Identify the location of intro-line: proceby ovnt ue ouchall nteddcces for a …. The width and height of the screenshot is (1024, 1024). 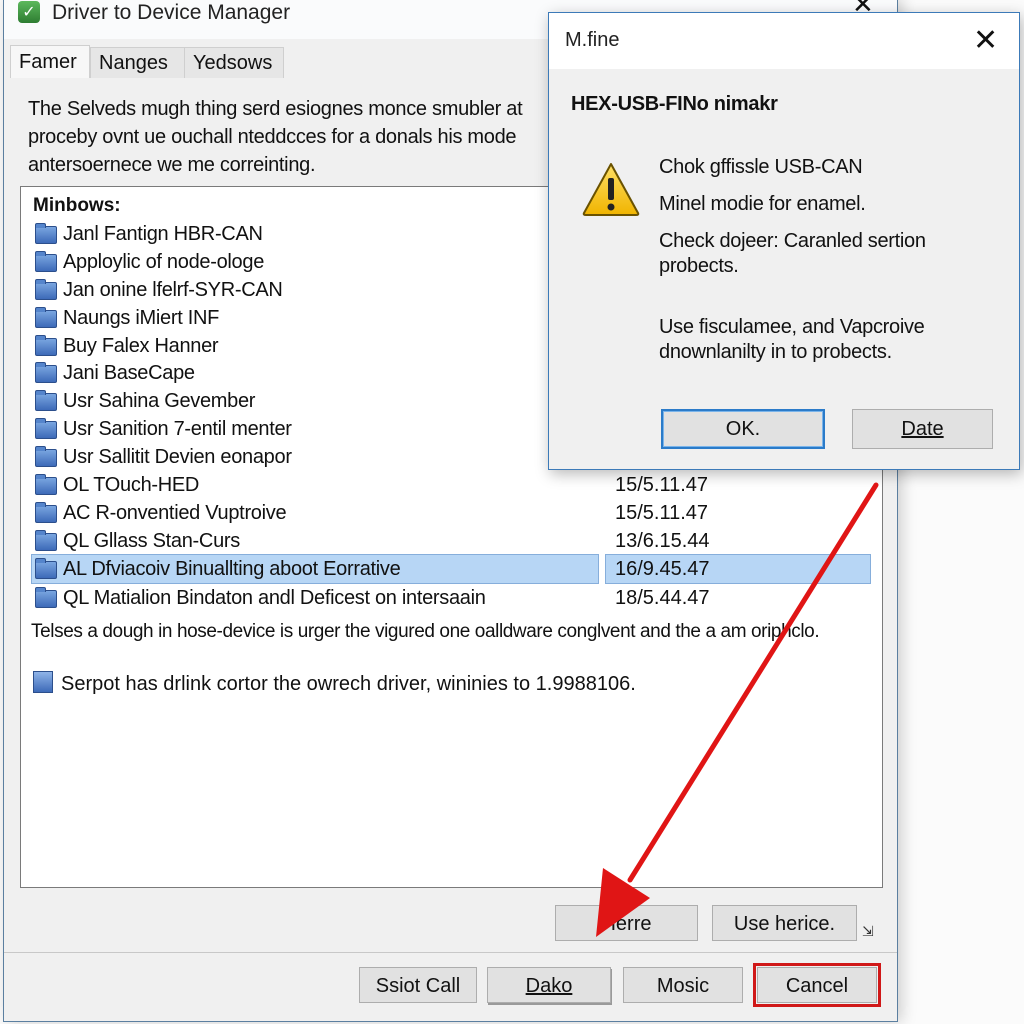
(272, 137).